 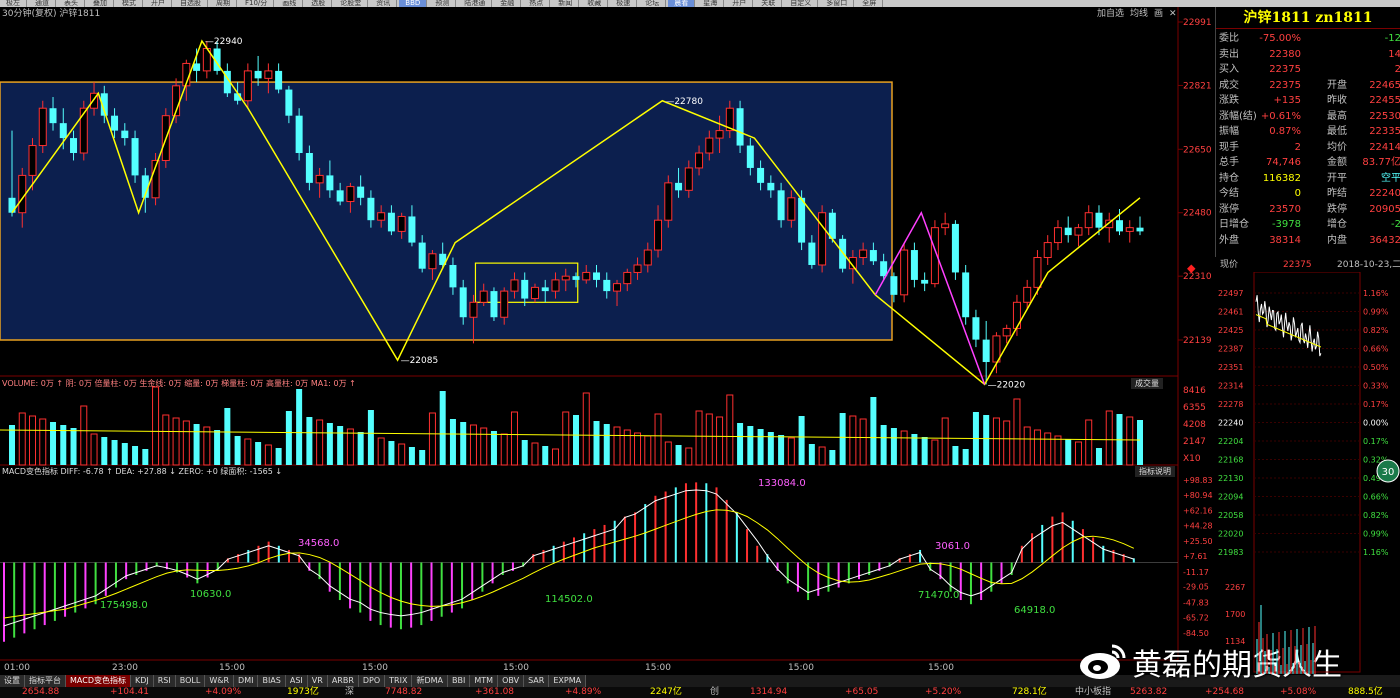 I want to click on quote-value-2: -2, so click(x=1395, y=224).